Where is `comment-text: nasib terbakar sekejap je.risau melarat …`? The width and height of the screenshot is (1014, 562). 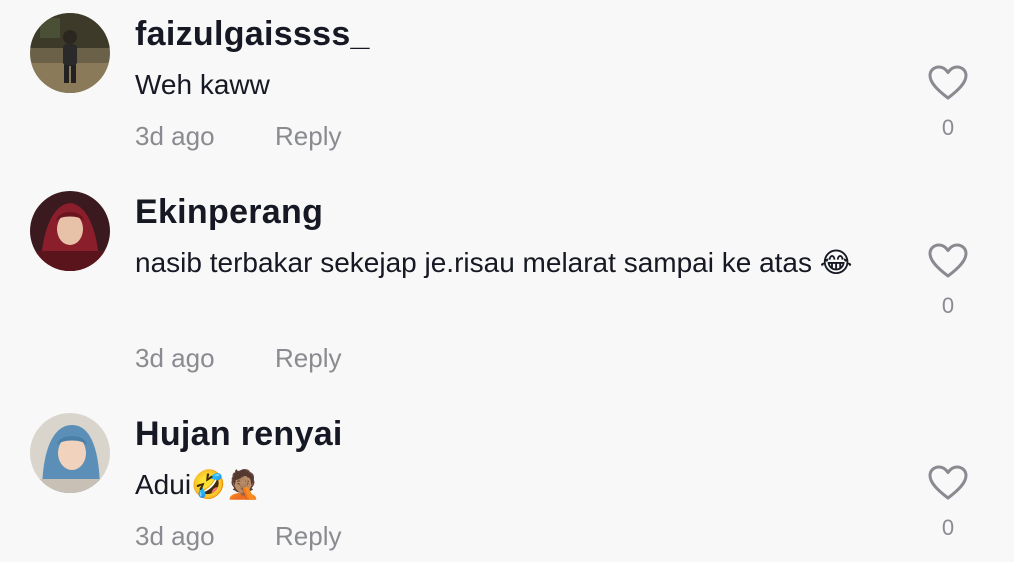
comment-text: nasib terbakar sekejap je.risau melarat … is located at coordinates (494, 262).